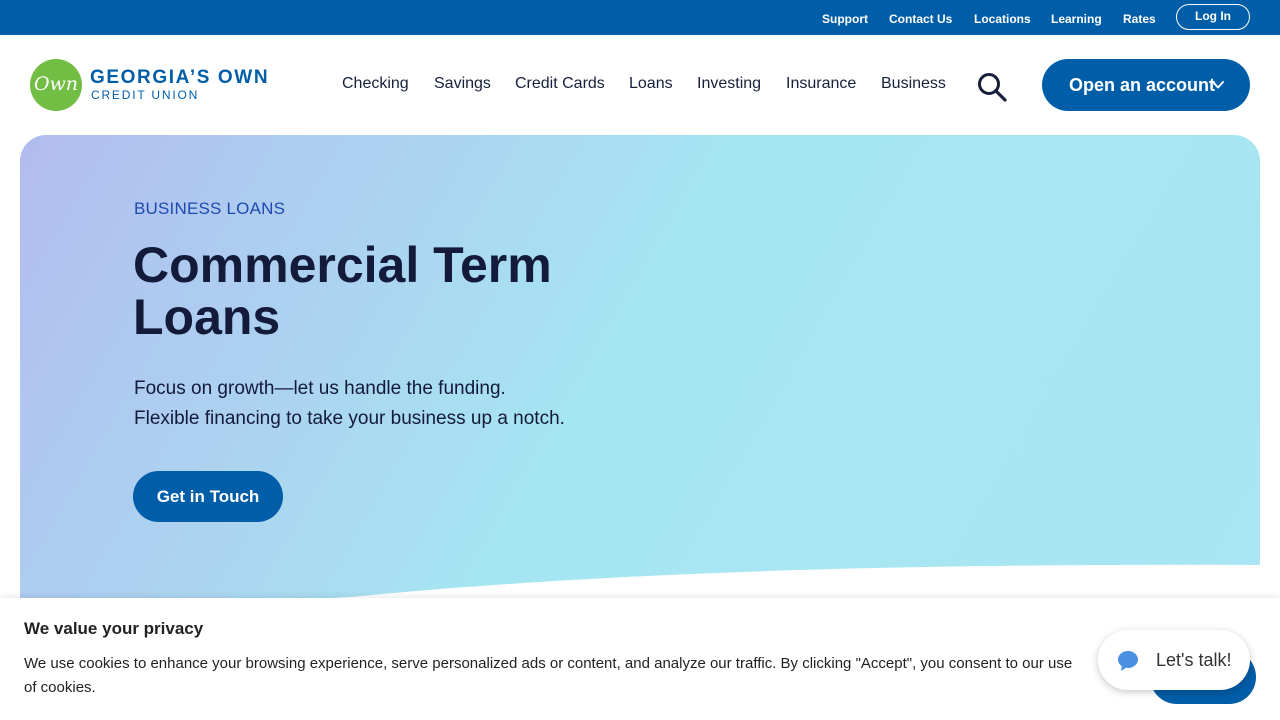  I want to click on nav-item-insurance: Insurance, so click(821, 84).